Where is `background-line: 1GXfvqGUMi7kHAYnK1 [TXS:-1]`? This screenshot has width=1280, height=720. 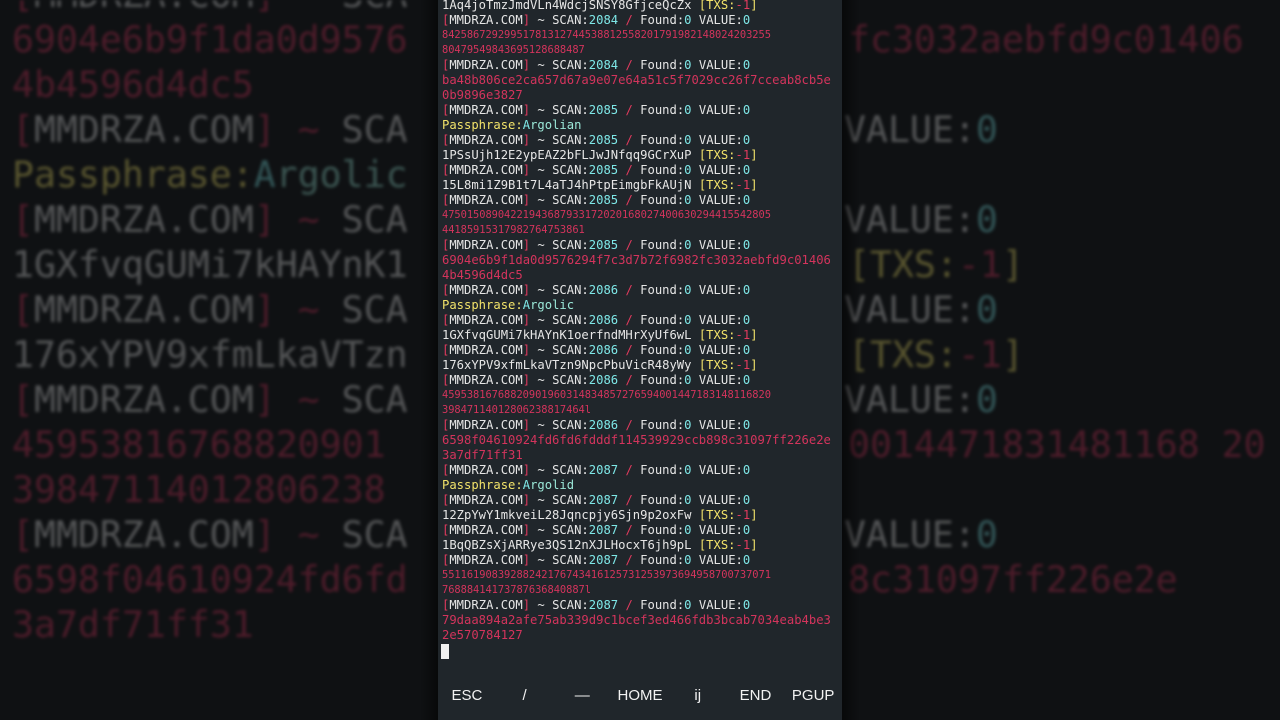 background-line: 1GXfvqGUMi7kHAYnK1 [TXS:-1] is located at coordinates (518, 264).